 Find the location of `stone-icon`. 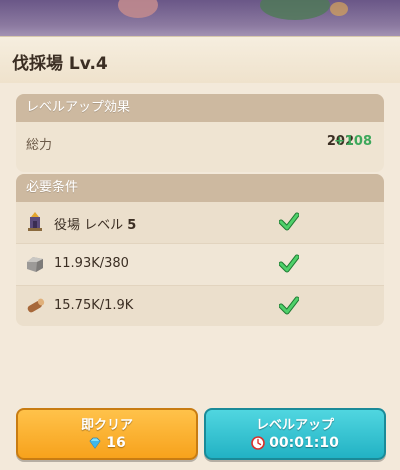

stone-icon is located at coordinates (35, 264).